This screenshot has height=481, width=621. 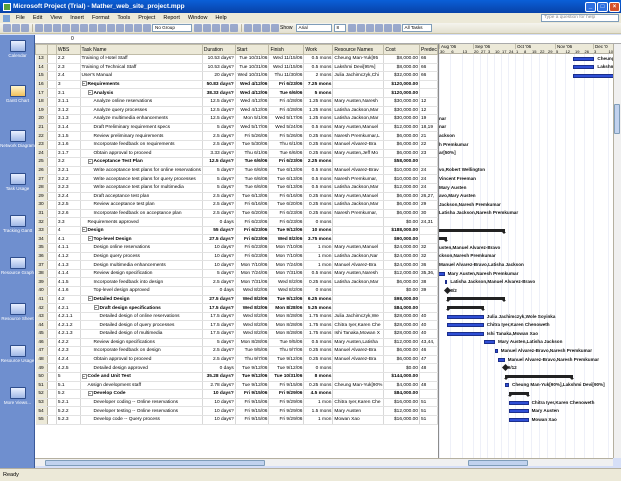 I want to click on finish-cell: Fri 6/16/06, so click(x=286, y=197).